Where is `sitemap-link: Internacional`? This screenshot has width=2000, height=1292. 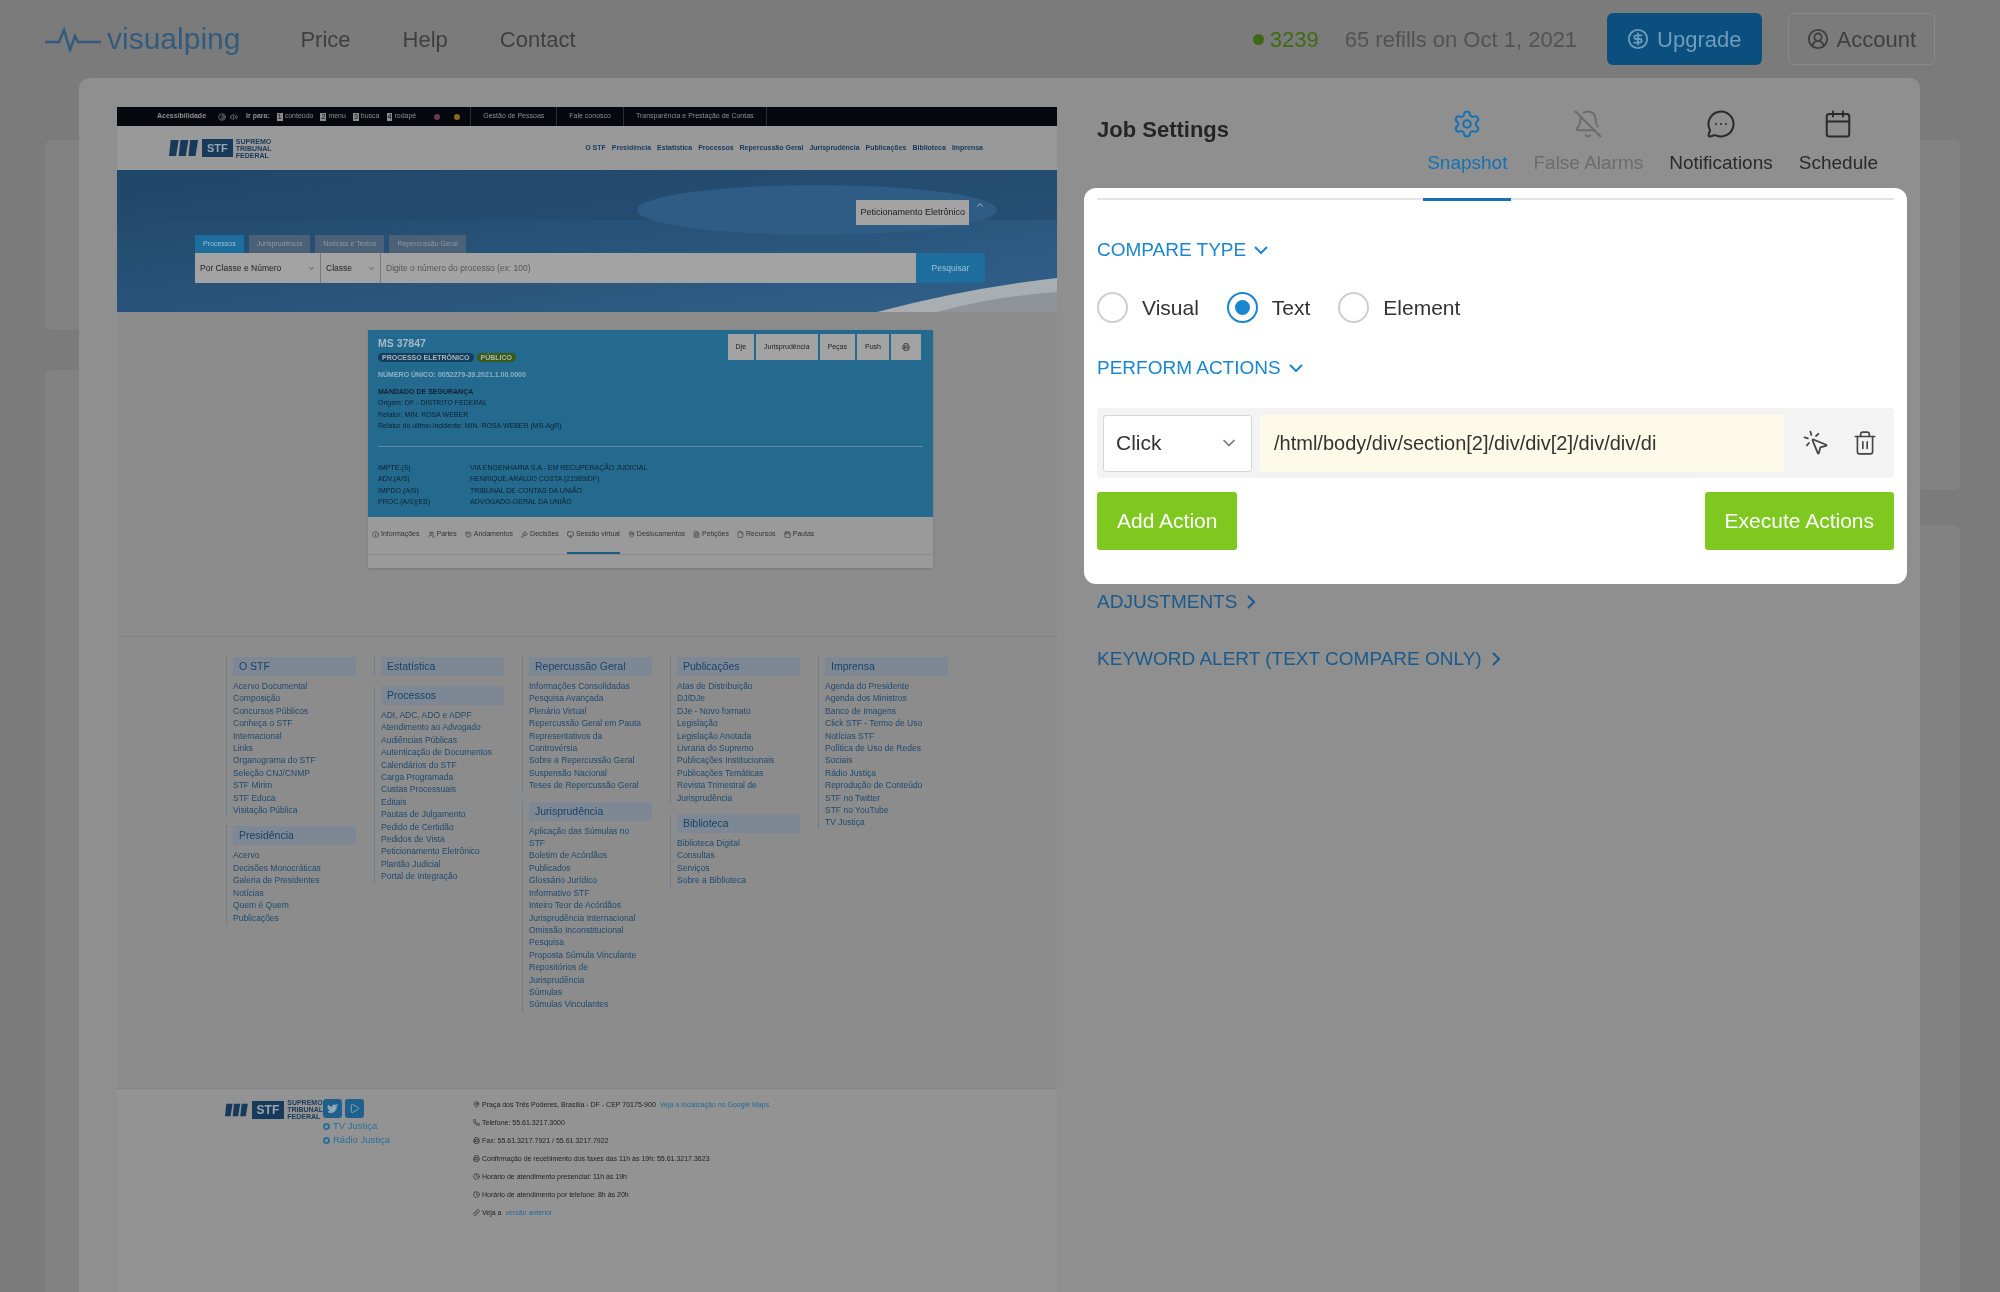
sitemap-link: Internacional is located at coordinates (290, 736).